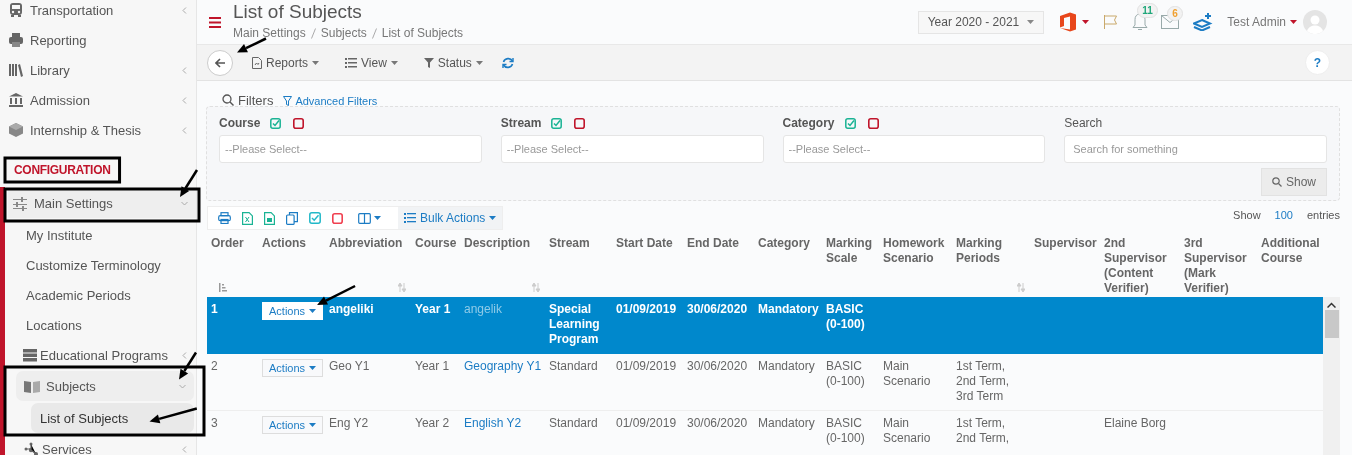 Image resolution: width=1352 pixels, height=455 pixels. What do you see at coordinates (343, 33) in the screenshot?
I see `breadcrumb-link: Subjects` at bounding box center [343, 33].